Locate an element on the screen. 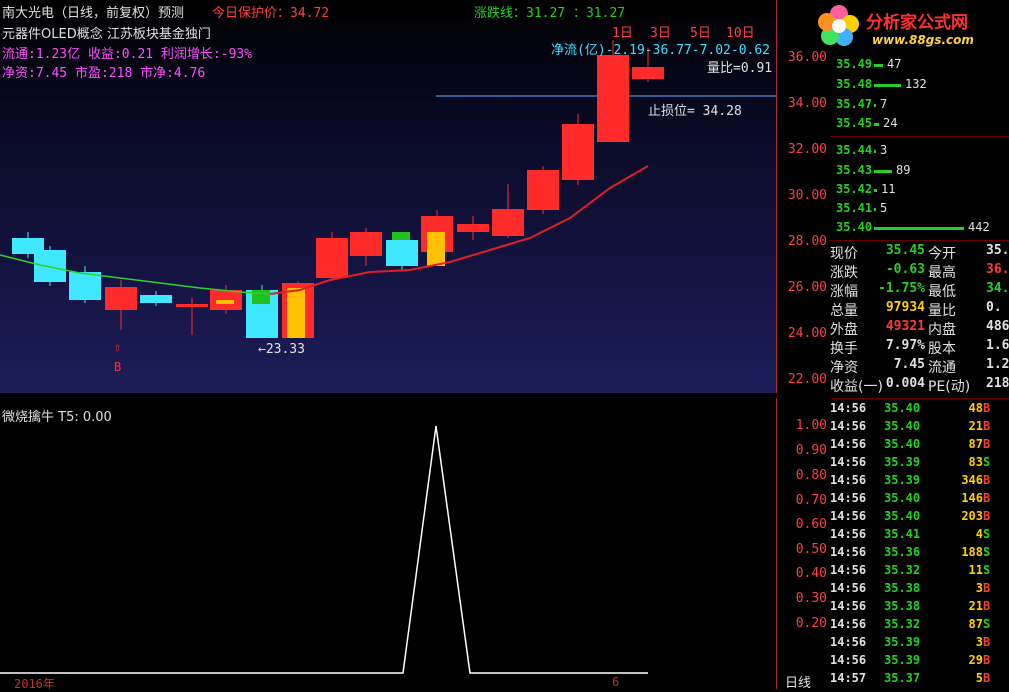 This screenshot has height=692, width=1009. tick-row: 14:56 35.32 87 S is located at coordinates (919, 626).